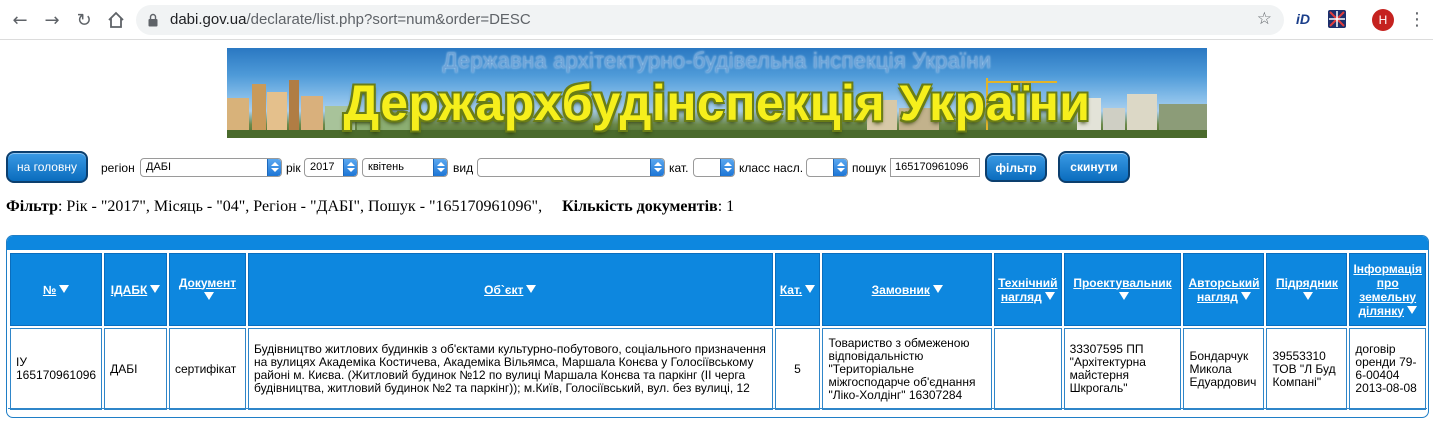 The image size is (1433, 427). Describe the element at coordinates (827, 167) in the screenshot. I see `class-select` at that location.